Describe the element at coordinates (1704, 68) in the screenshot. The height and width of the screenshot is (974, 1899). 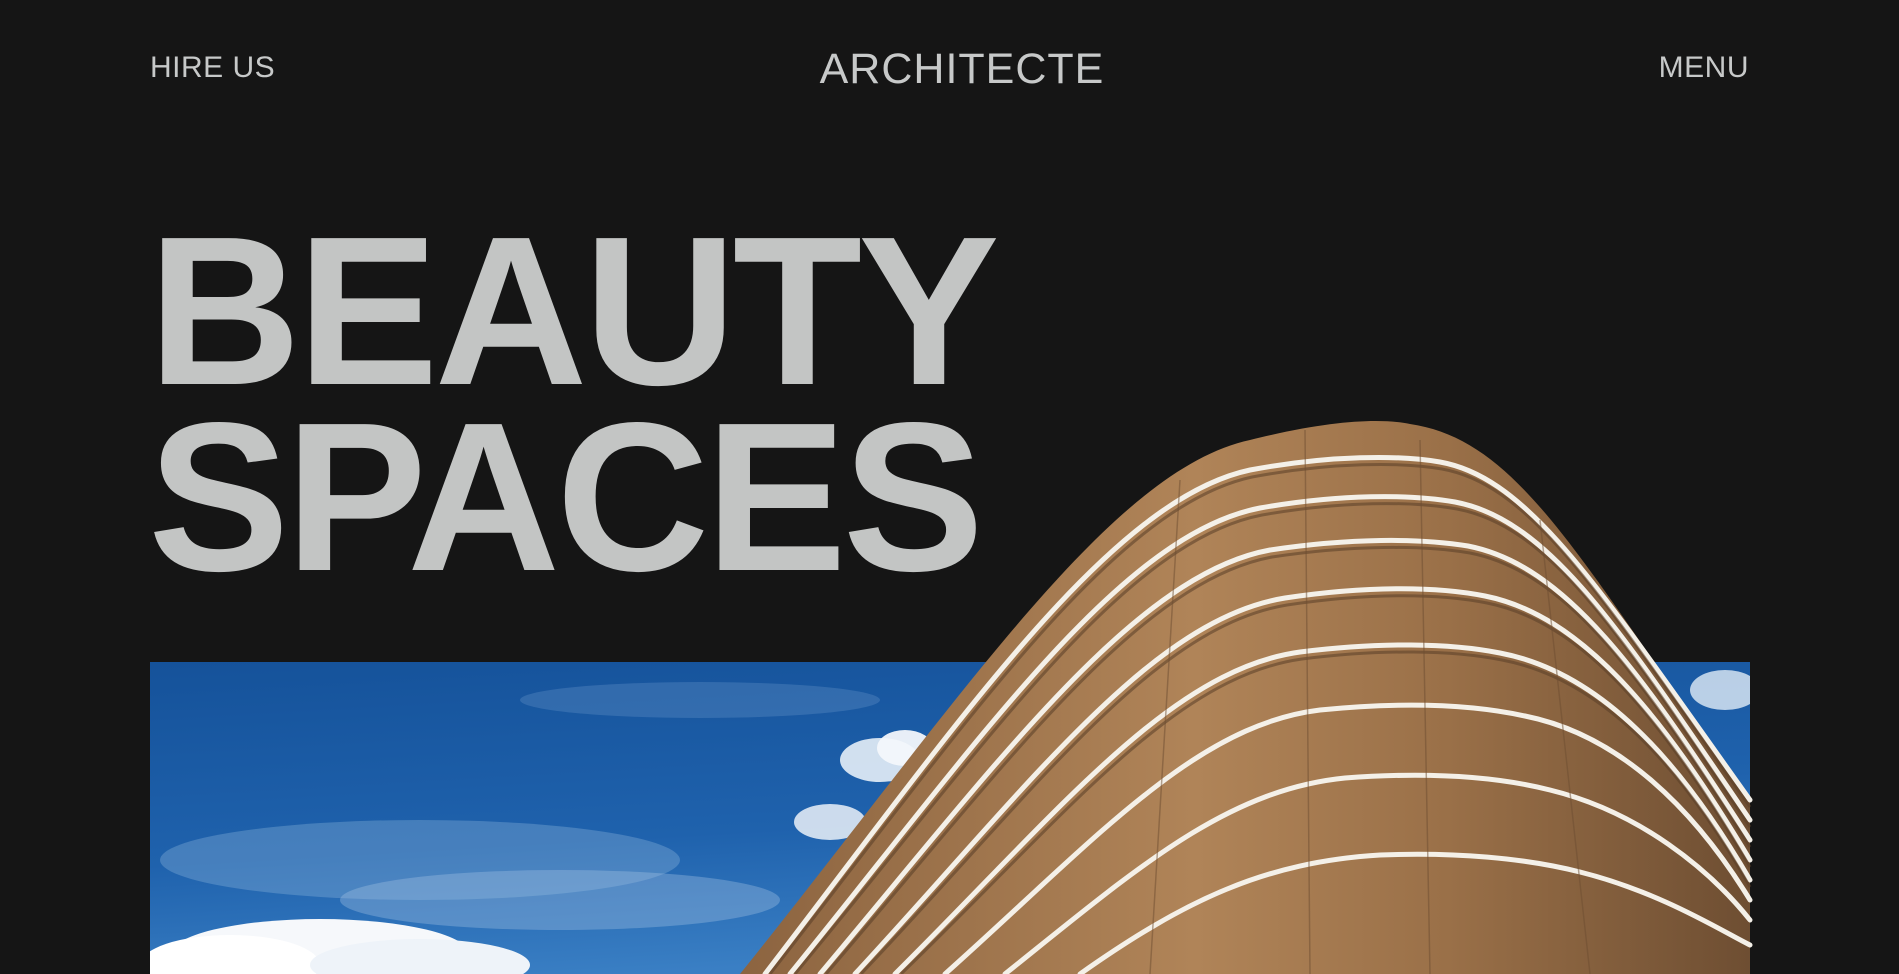
I see `menu-button: MENU` at that location.